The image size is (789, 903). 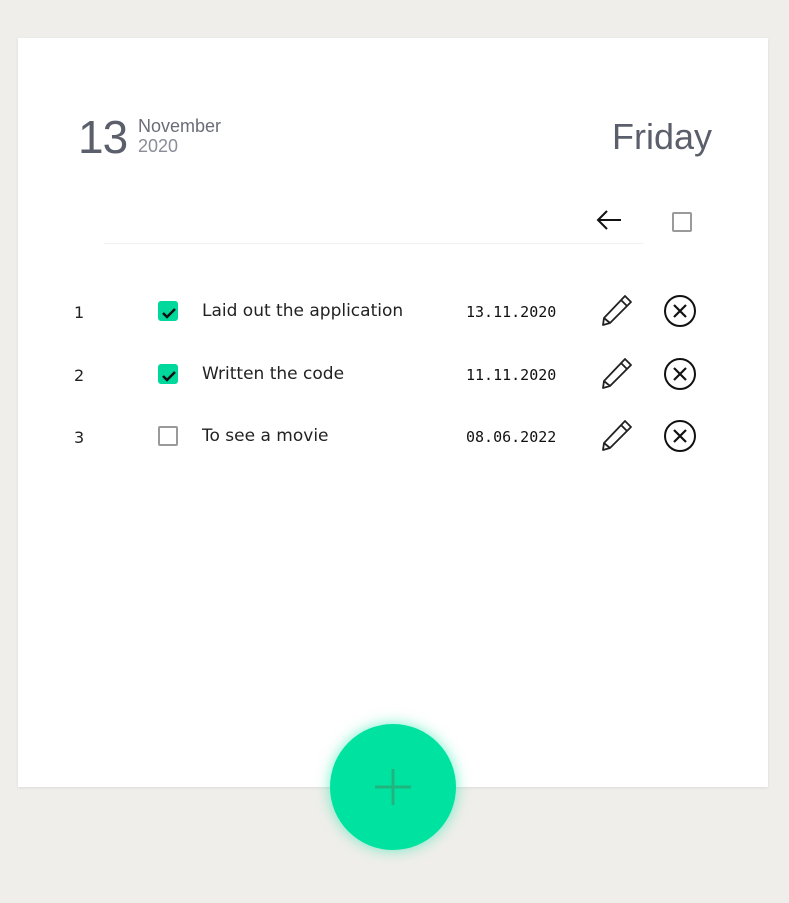 What do you see at coordinates (609, 220) in the screenshot?
I see `back-arrow-icon` at bounding box center [609, 220].